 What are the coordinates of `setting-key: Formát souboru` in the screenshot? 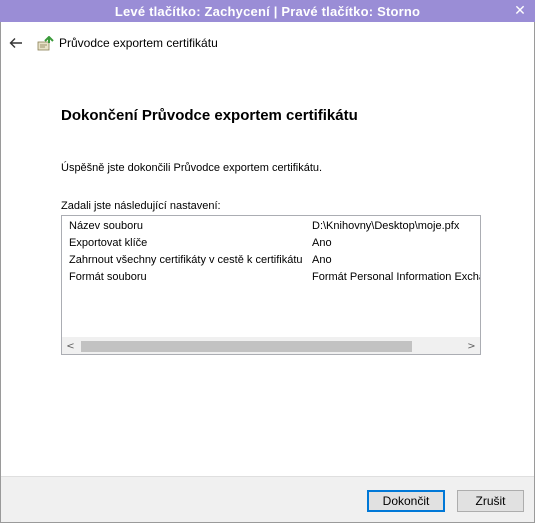 It's located at (108, 277).